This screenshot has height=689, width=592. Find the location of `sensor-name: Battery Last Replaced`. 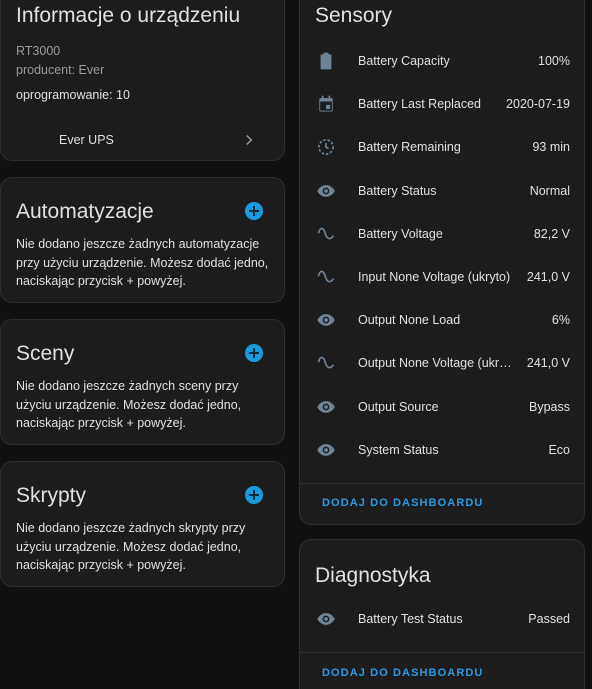

sensor-name: Battery Last Replaced is located at coordinates (419, 104).